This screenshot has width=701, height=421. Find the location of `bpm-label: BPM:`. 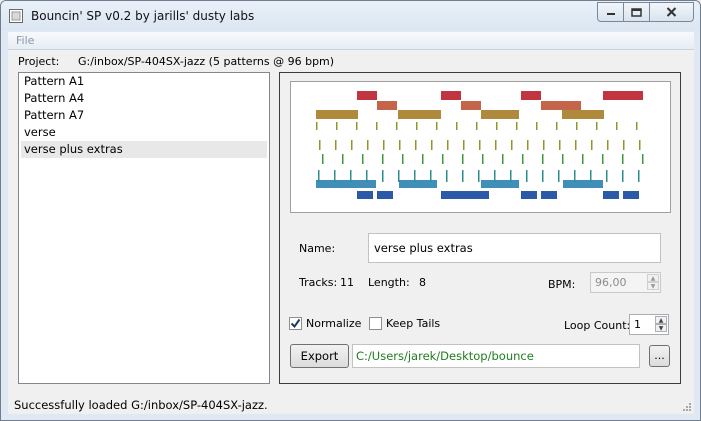

bpm-label: BPM: is located at coordinates (562, 284).